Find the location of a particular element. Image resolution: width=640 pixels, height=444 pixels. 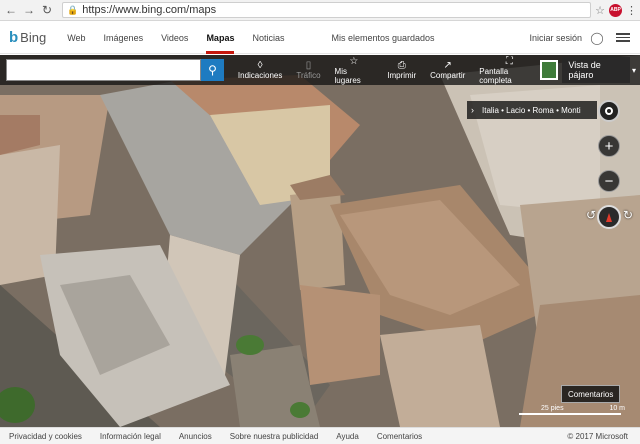

rotate-left-icon: ↺ is located at coordinates (591, 215).